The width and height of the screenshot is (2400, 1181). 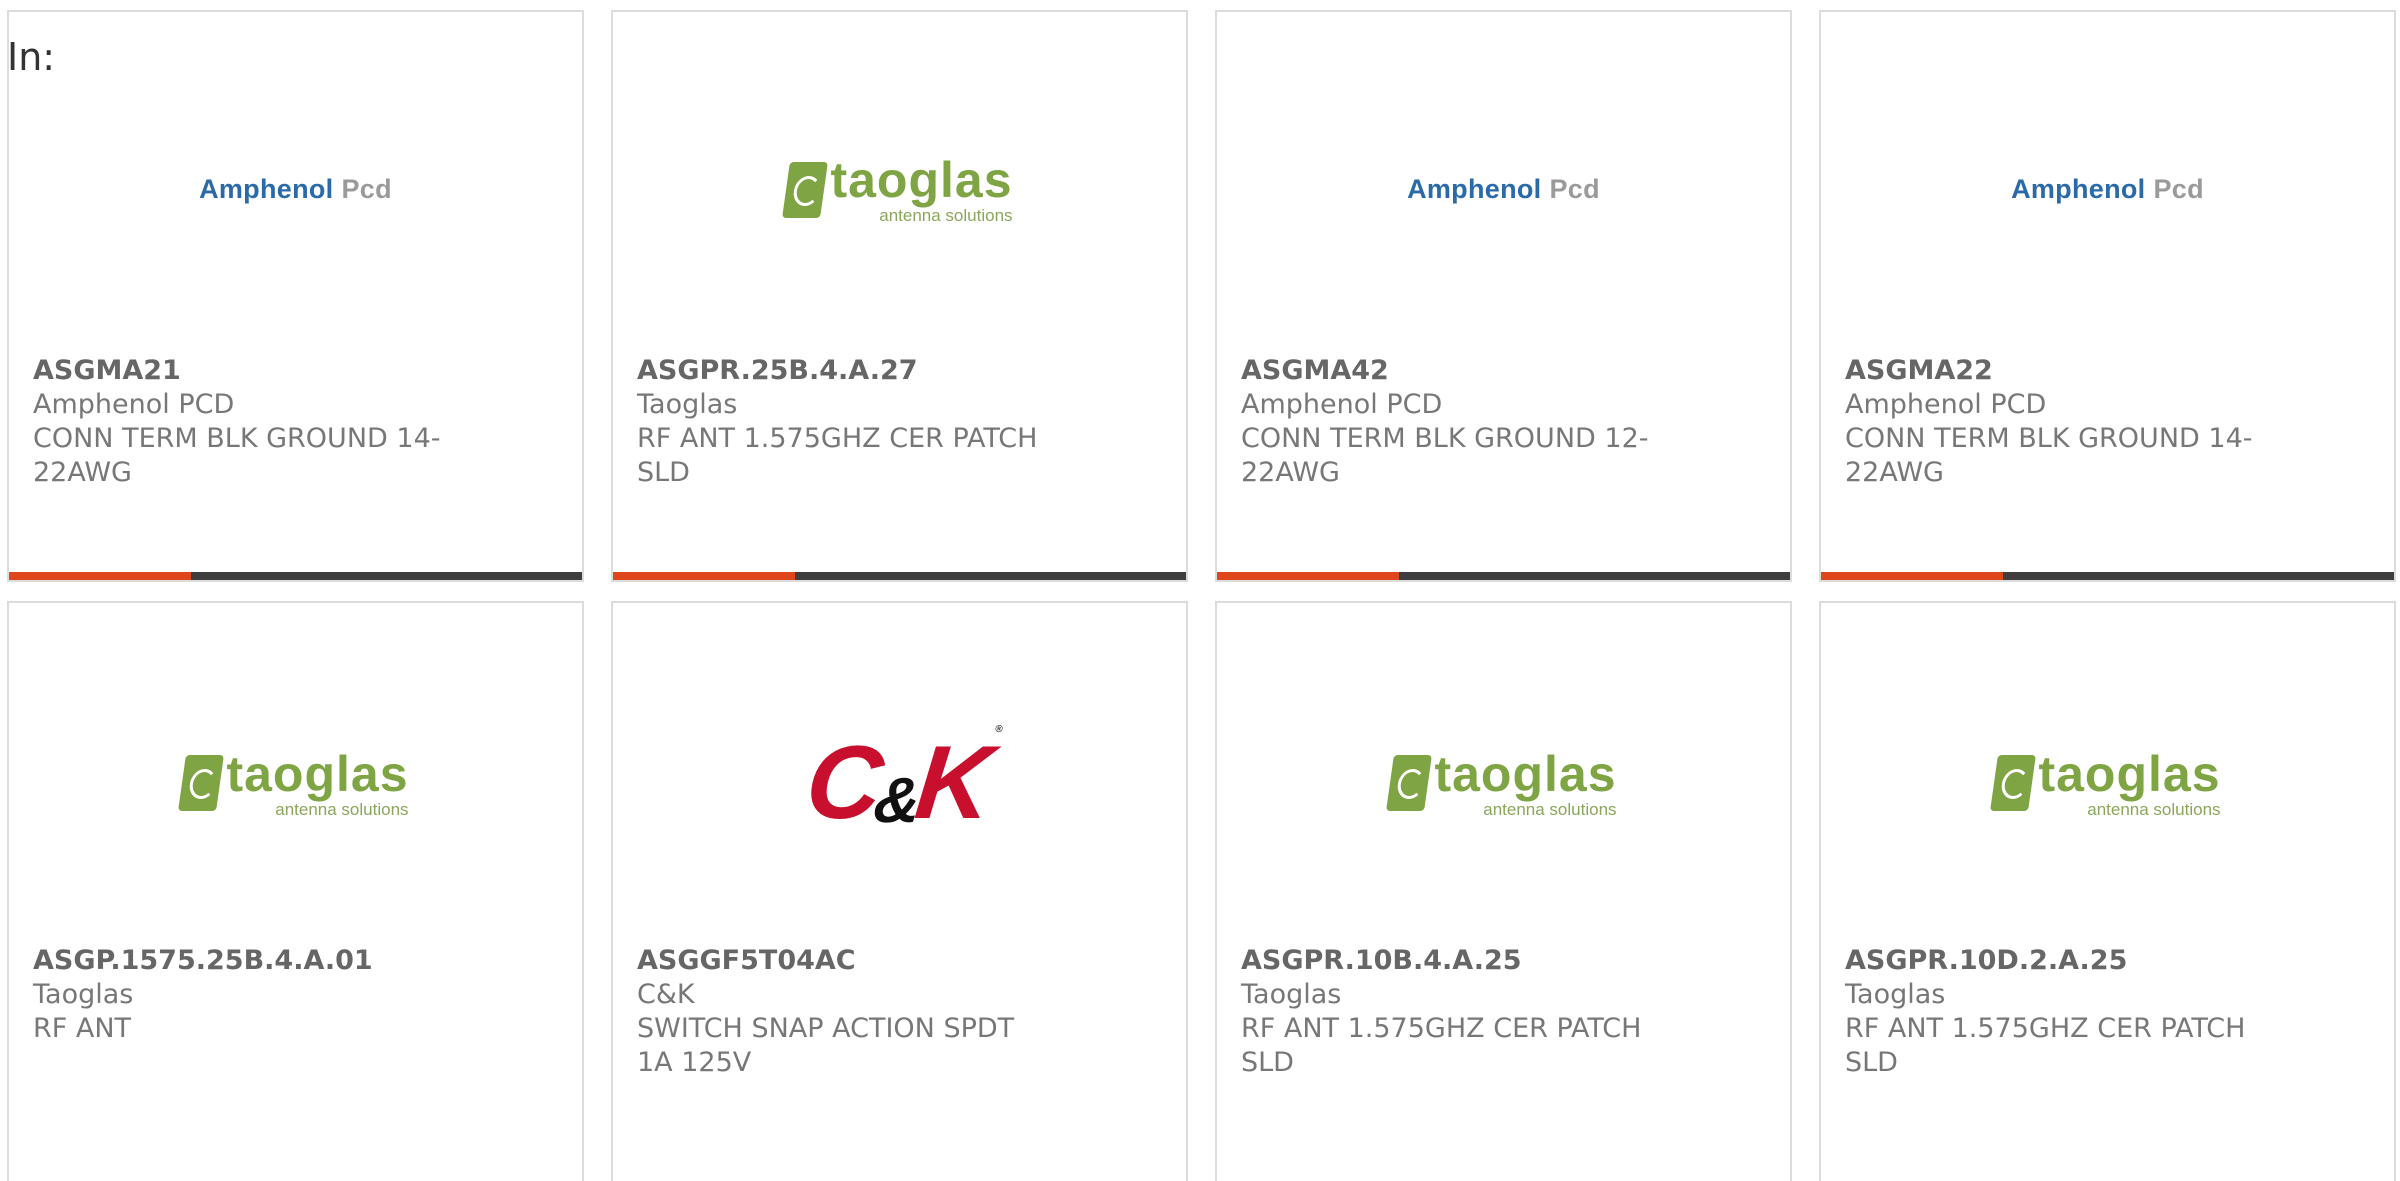 I want to click on part-number: ASGPR.25B.4.A.27, so click(x=847, y=371).